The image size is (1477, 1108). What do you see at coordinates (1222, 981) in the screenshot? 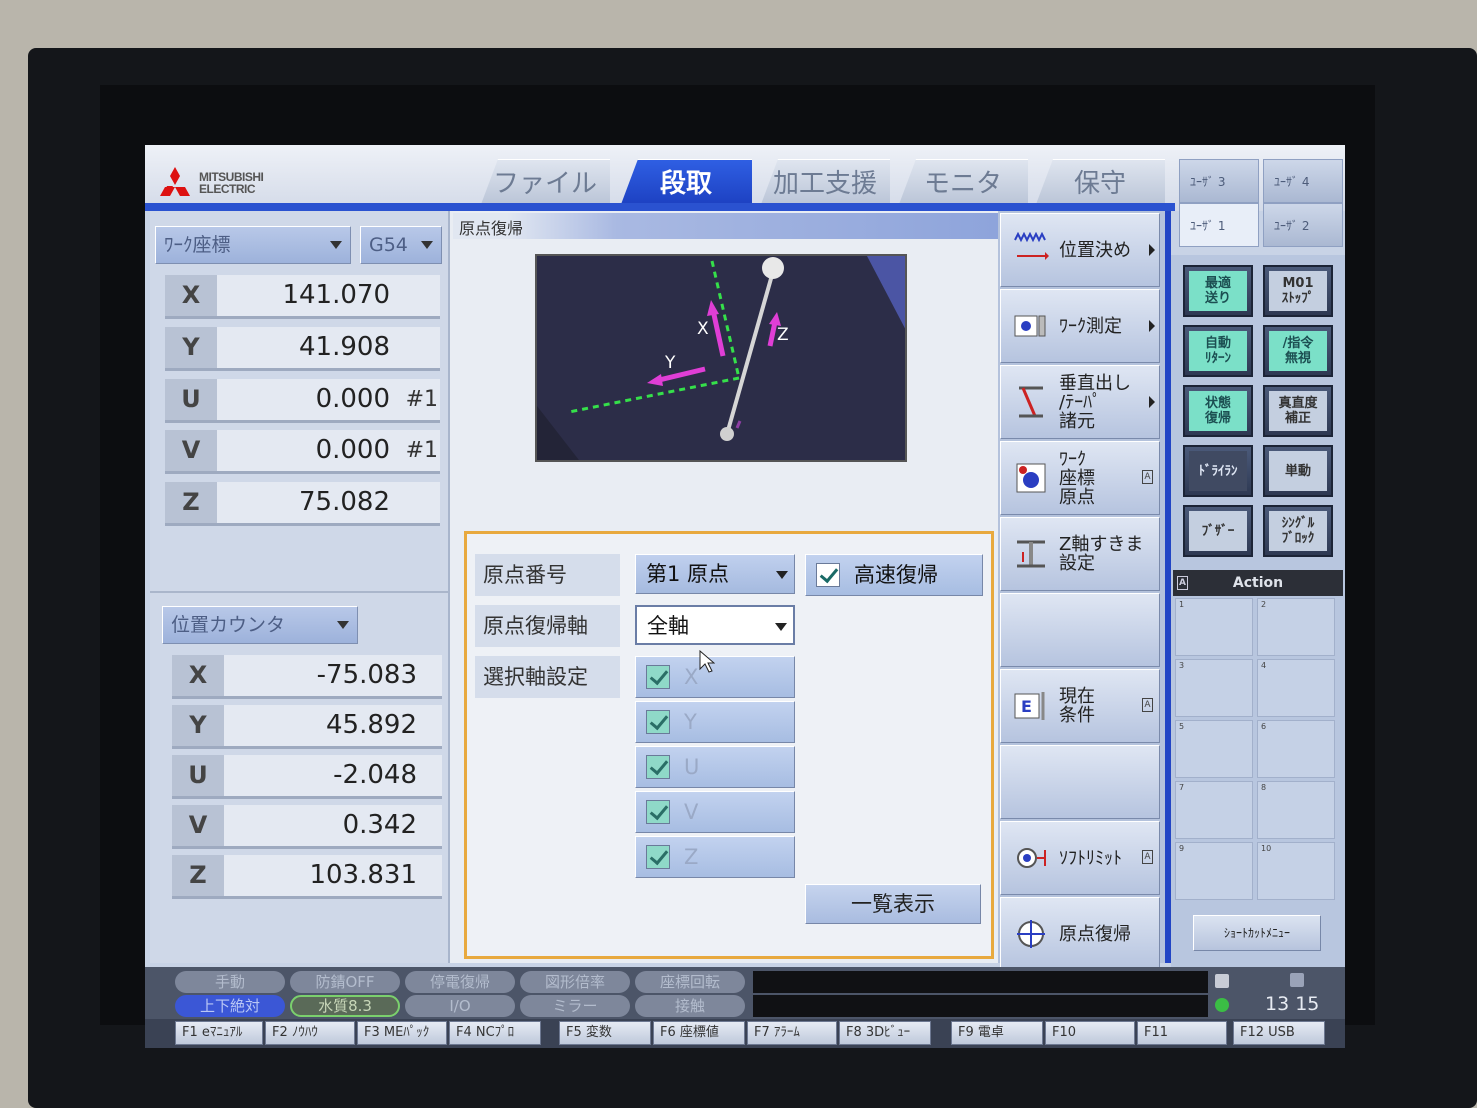
I see `storage-icon` at bounding box center [1222, 981].